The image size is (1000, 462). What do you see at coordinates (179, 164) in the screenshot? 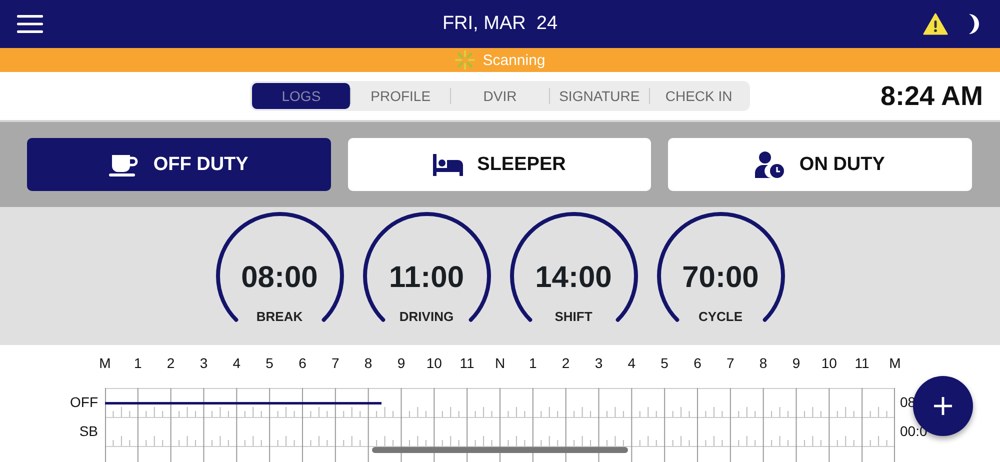
I see `duty-status-button: OFF DUTY` at bounding box center [179, 164].